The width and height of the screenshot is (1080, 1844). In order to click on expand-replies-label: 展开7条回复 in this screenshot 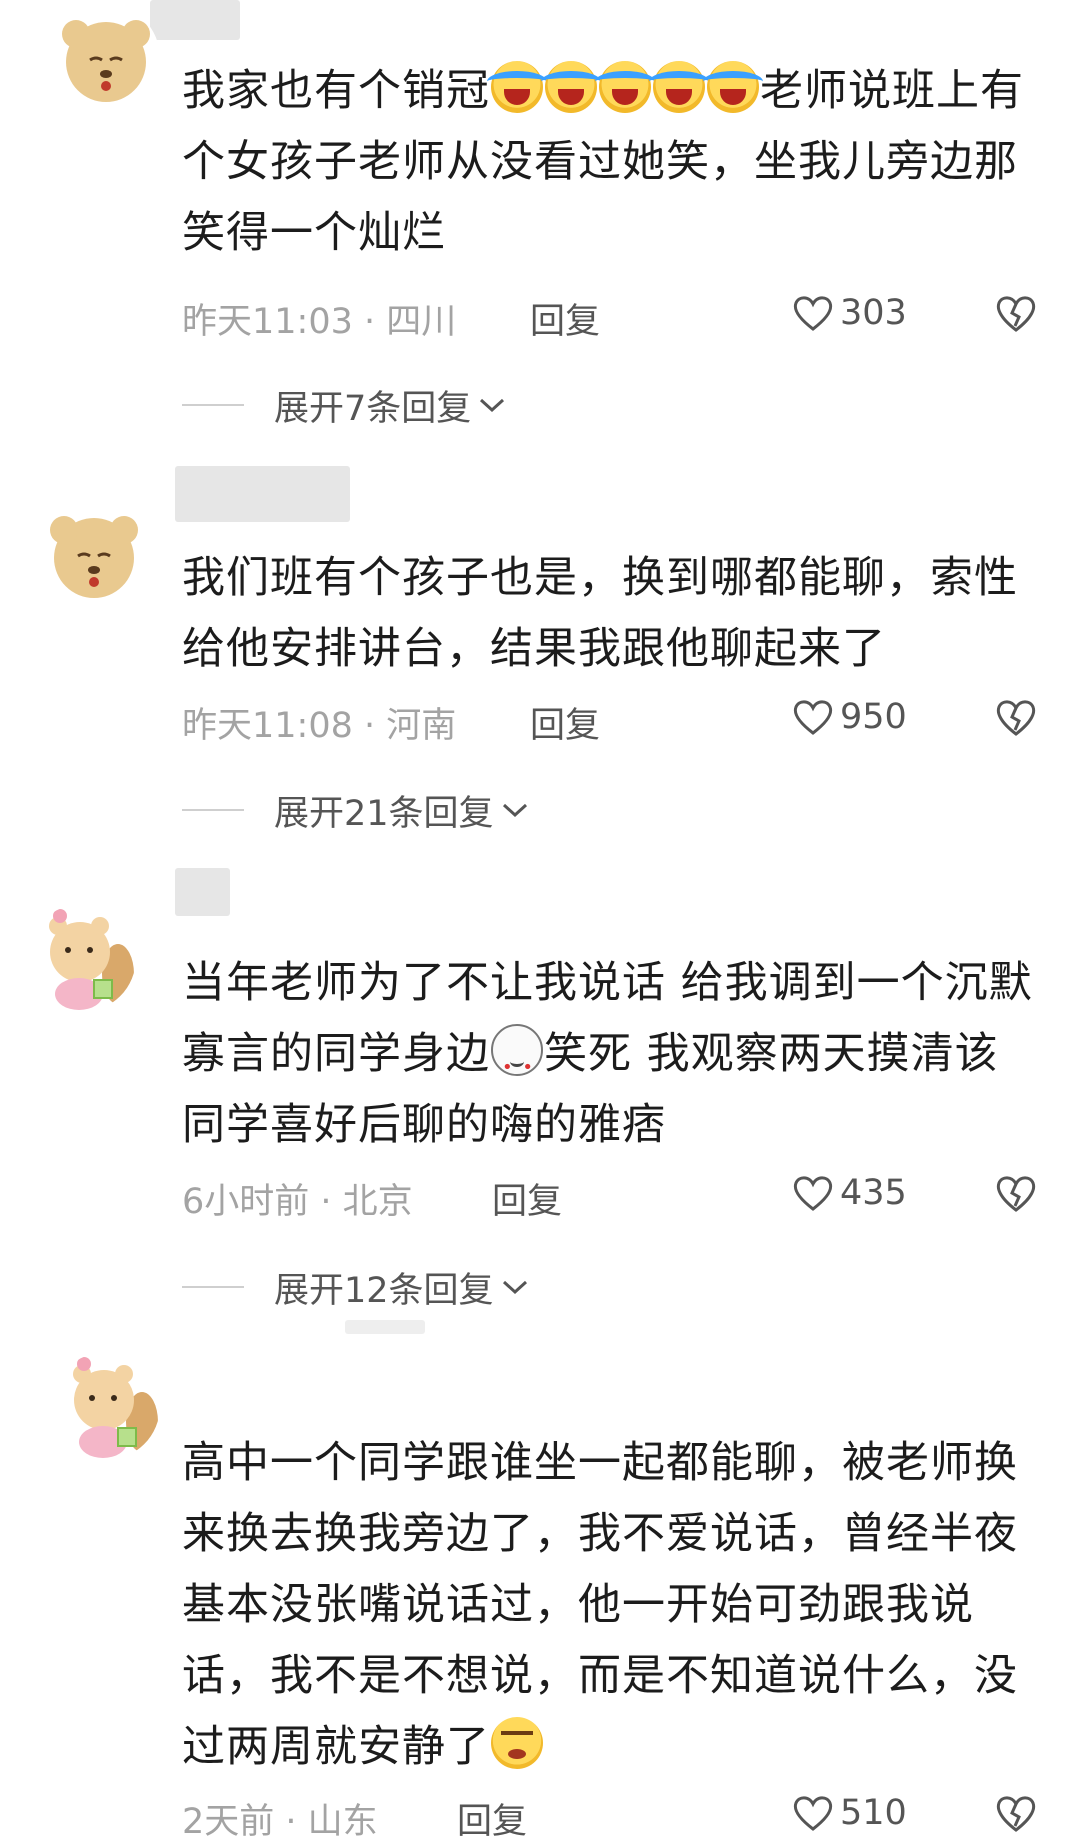, I will do `click(373, 408)`.